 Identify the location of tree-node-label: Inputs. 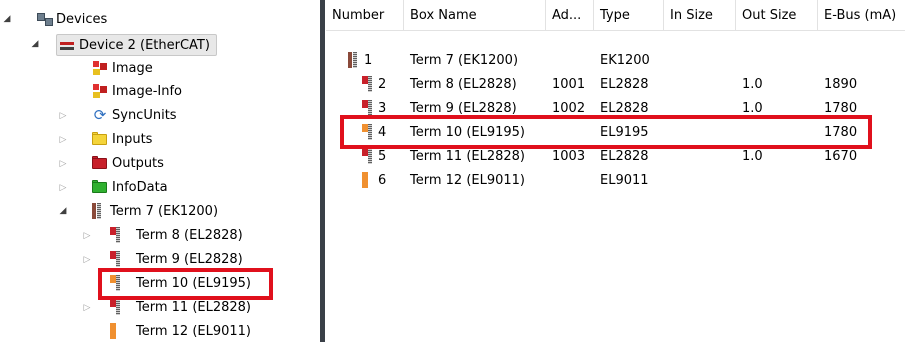
(132, 139).